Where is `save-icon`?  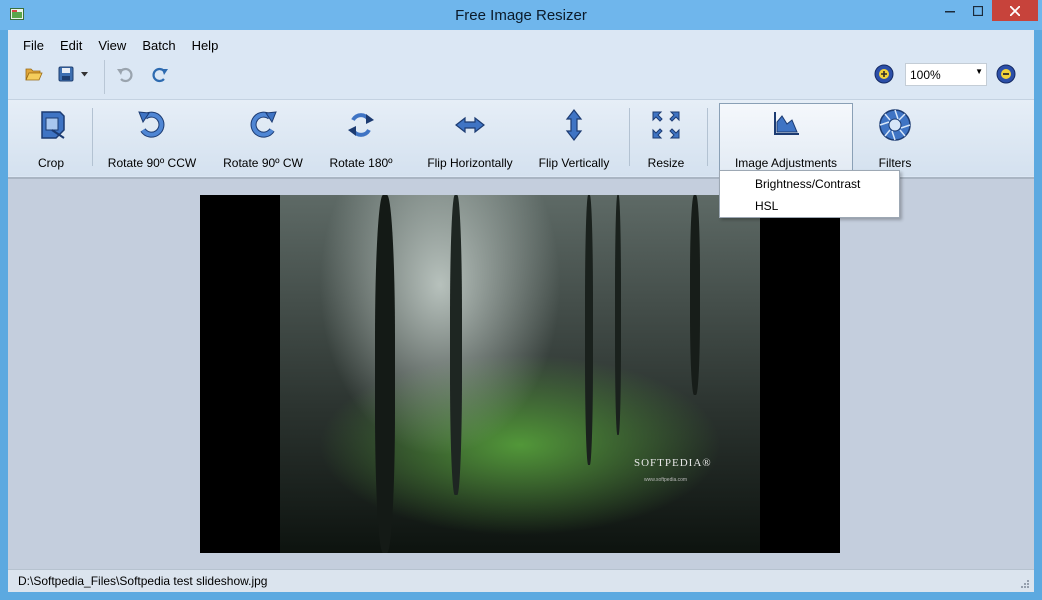 save-icon is located at coordinates (66, 74).